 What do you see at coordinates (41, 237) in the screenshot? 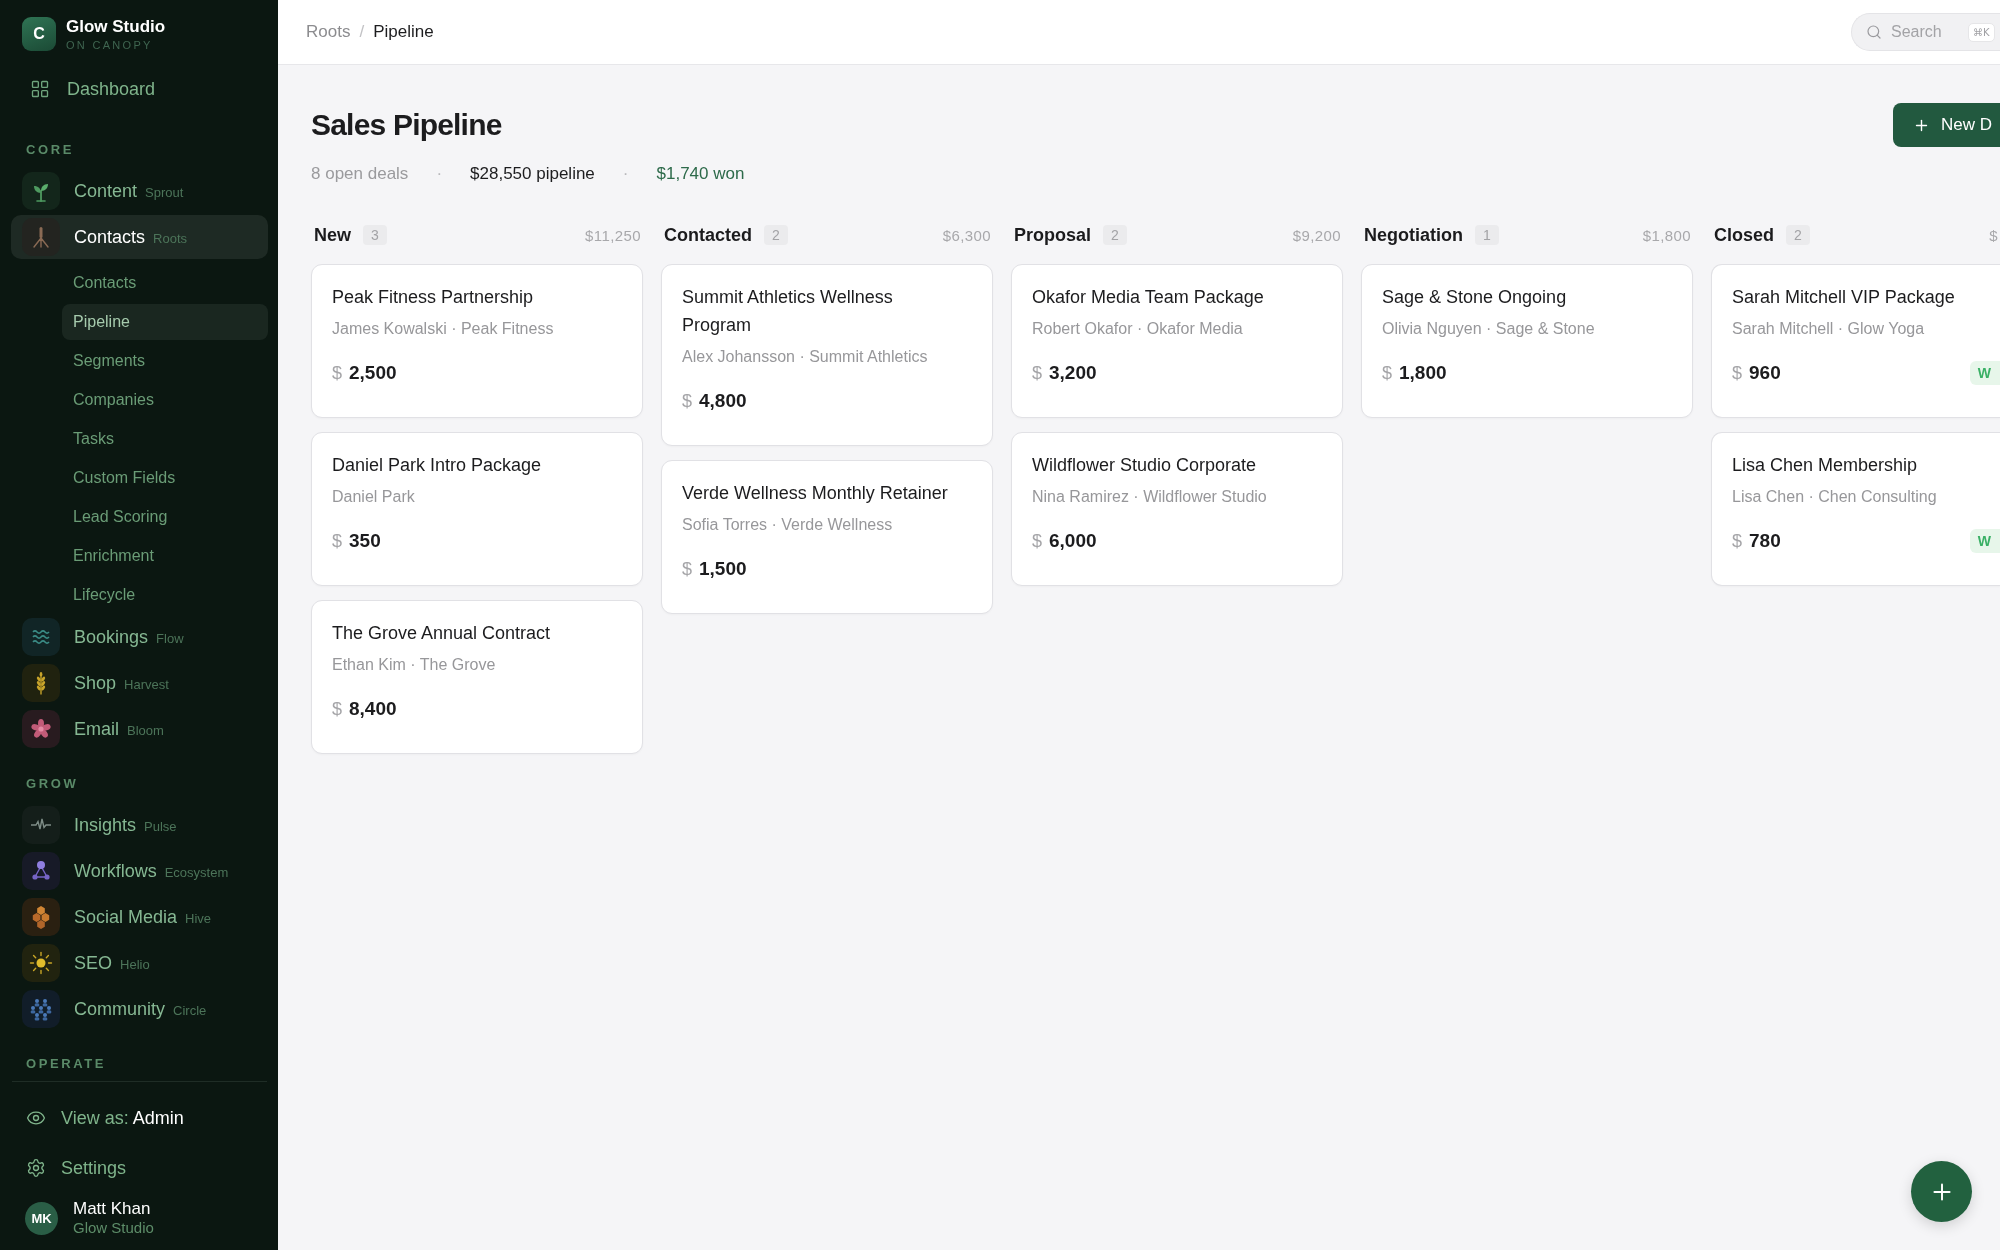
I see `root-icon` at bounding box center [41, 237].